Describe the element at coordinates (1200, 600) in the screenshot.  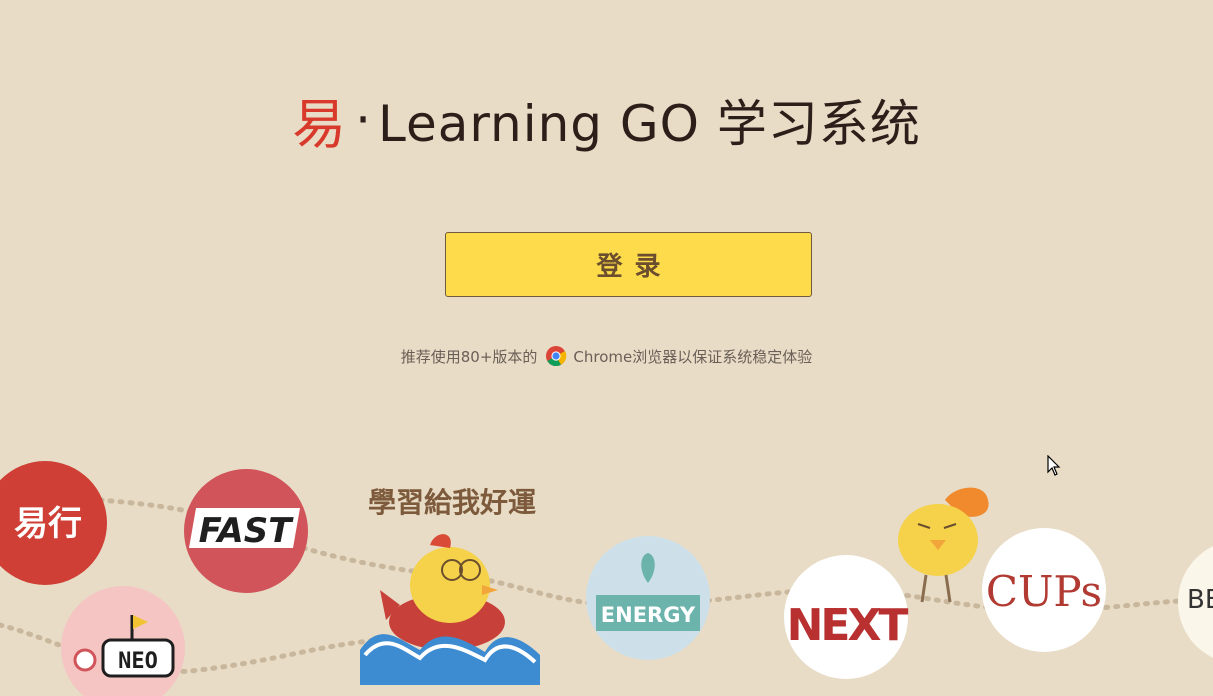
I see `badge-be-label: BE` at that location.